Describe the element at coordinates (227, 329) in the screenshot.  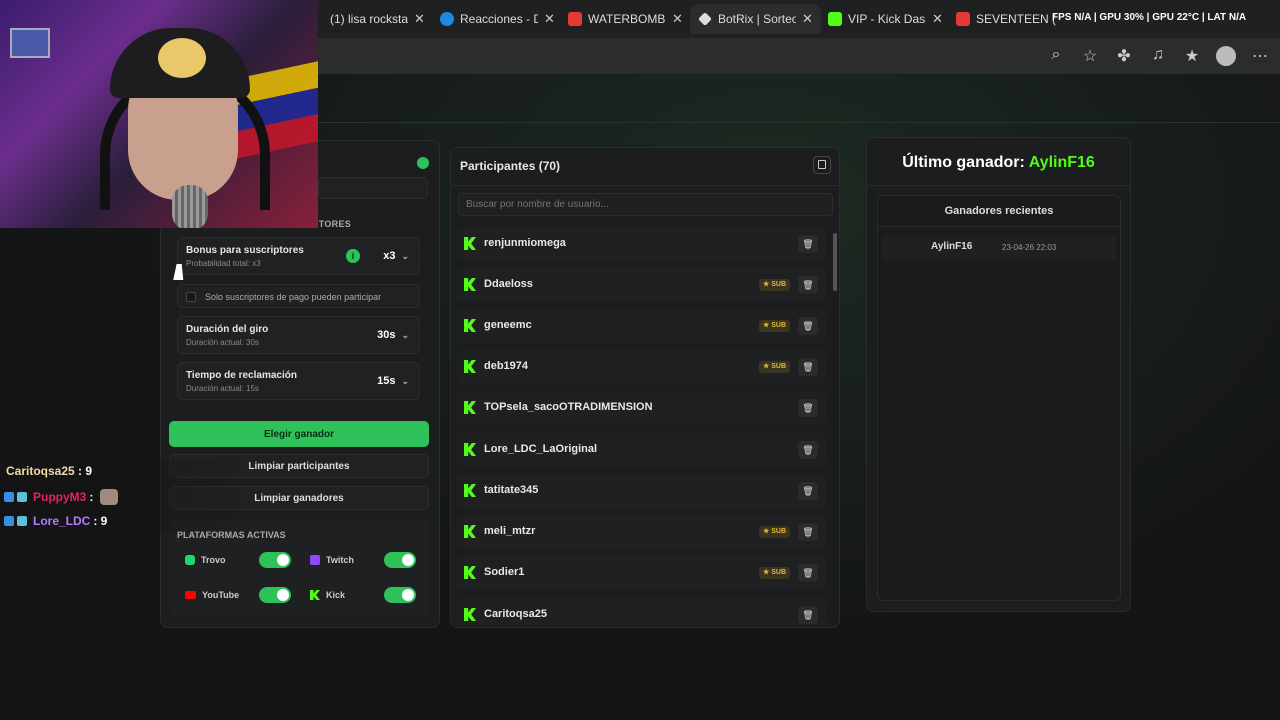
I see `setting-title: Duración del giro` at that location.